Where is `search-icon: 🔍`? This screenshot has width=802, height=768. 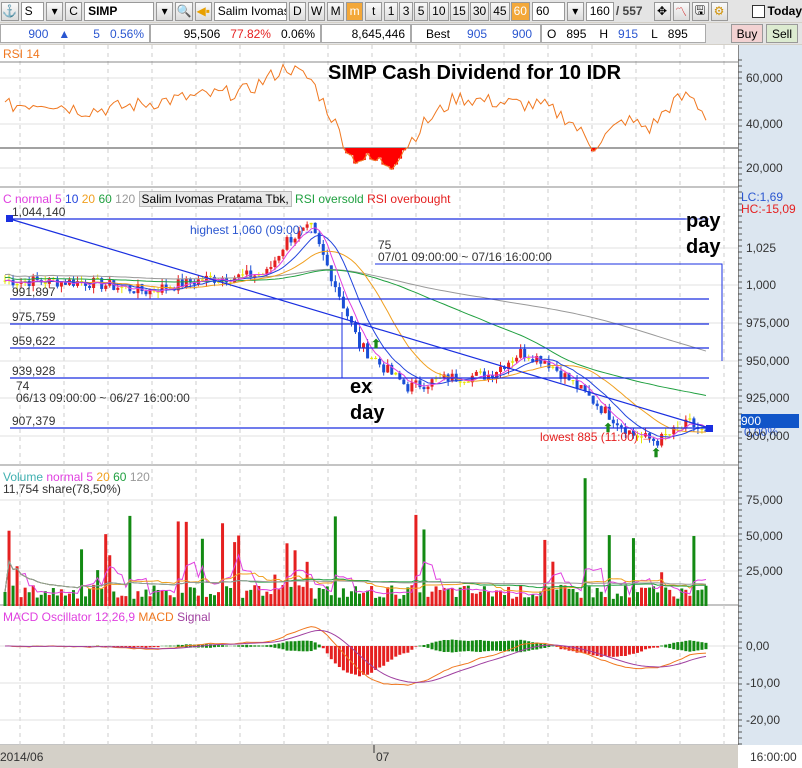 search-icon: 🔍 is located at coordinates (184, 11).